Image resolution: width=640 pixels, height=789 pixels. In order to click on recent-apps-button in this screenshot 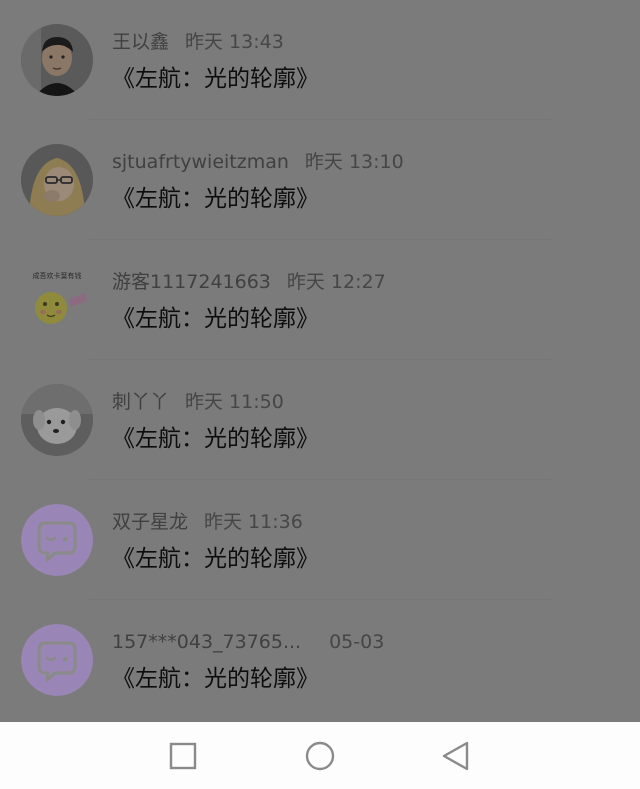, I will do `click(183, 756)`.